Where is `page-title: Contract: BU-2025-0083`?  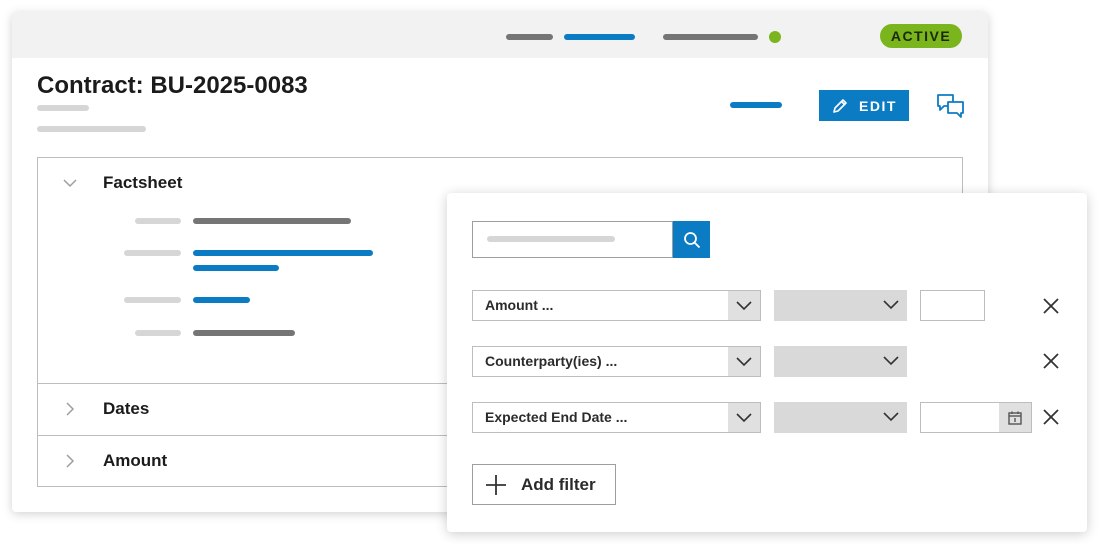 page-title: Contract: BU-2025-0083 is located at coordinates (172, 85).